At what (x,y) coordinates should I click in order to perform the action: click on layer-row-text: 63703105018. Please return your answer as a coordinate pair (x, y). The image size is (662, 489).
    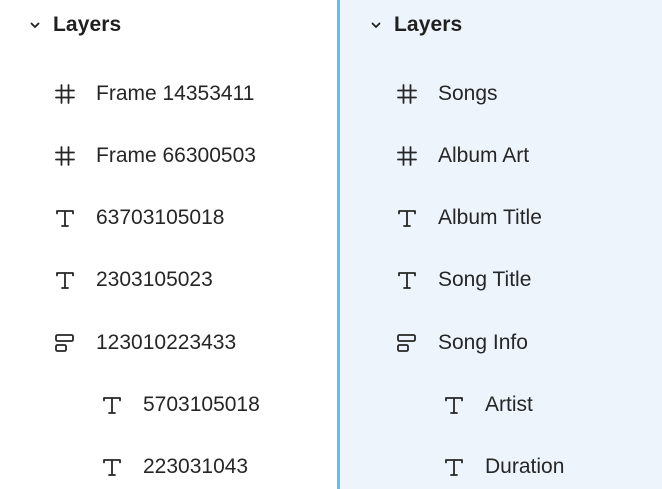
    Looking at the image, I should click on (138, 218).